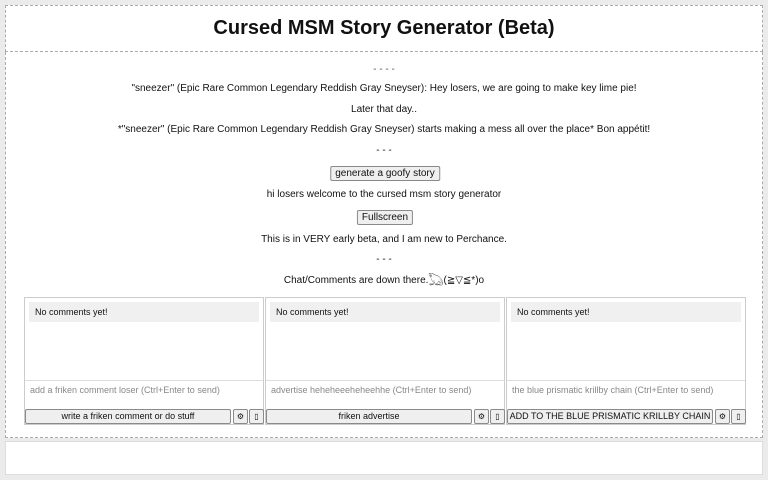 The image size is (768, 480). I want to click on page-header: Cursed MSM Story Generator (Beta), so click(384, 28).